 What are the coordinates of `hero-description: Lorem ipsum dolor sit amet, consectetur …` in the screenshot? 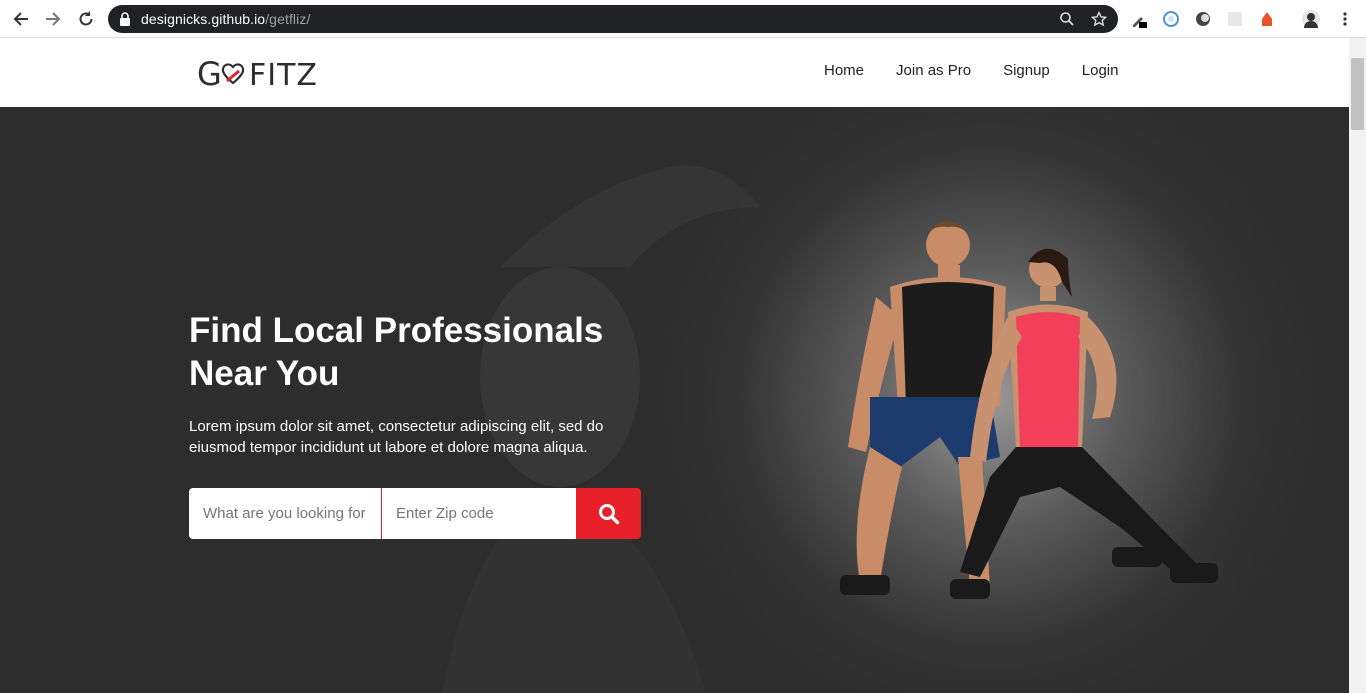 It's located at (396, 437).